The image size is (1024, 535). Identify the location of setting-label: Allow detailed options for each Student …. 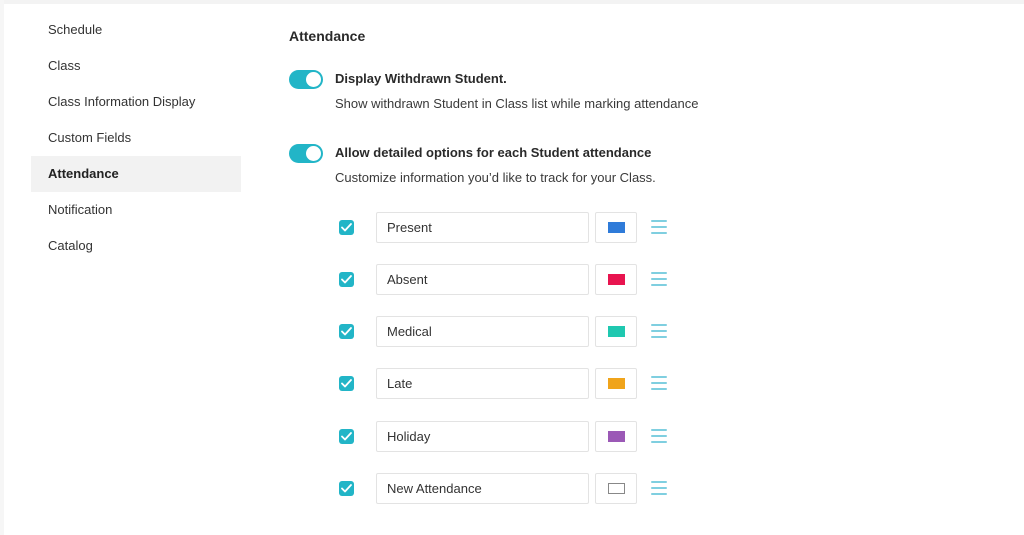
(493, 152).